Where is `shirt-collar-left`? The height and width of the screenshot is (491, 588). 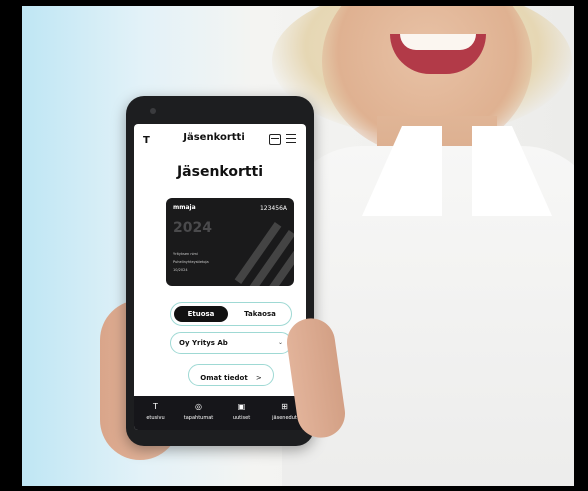 shirt-collar-left is located at coordinates (402, 171).